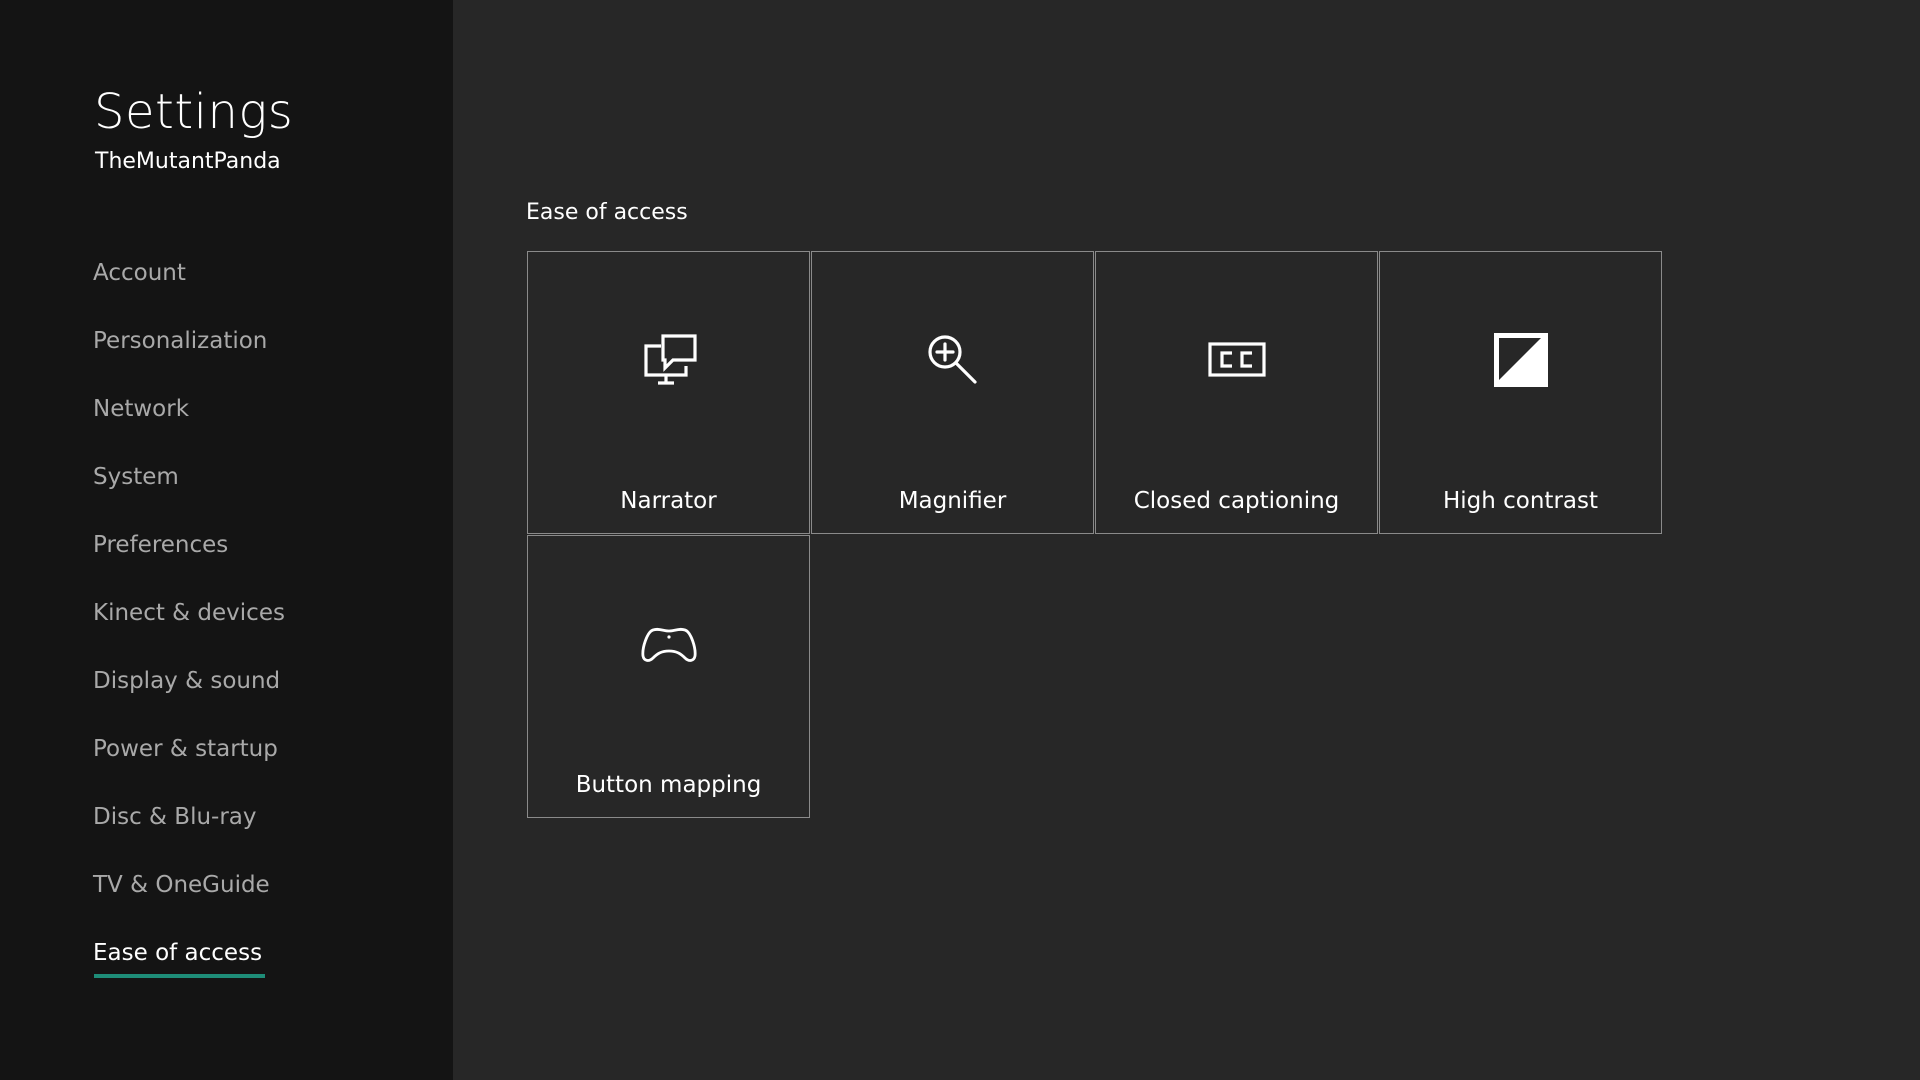  What do you see at coordinates (1236, 501) in the screenshot?
I see `tile-label: Closed captioning` at bounding box center [1236, 501].